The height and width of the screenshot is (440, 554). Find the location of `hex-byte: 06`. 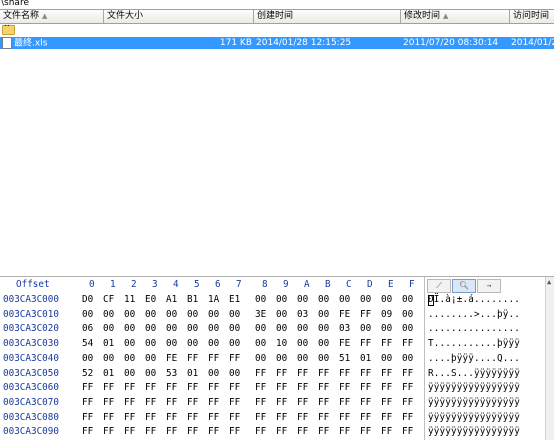

hex-byte: 06 is located at coordinates (87, 329).